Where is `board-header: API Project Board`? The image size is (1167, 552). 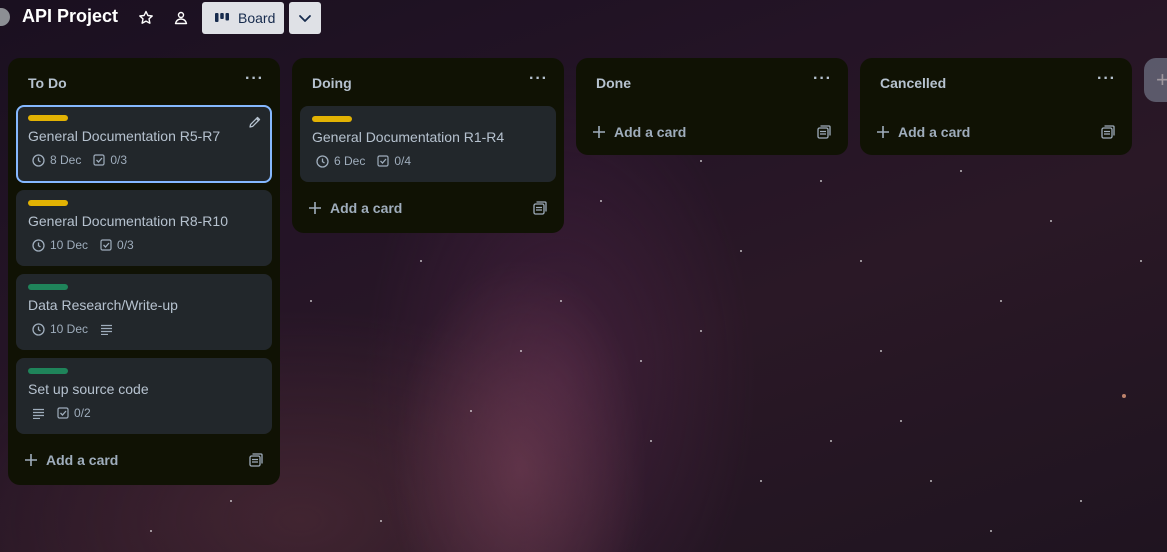
board-header: API Project Board is located at coordinates (583, 20).